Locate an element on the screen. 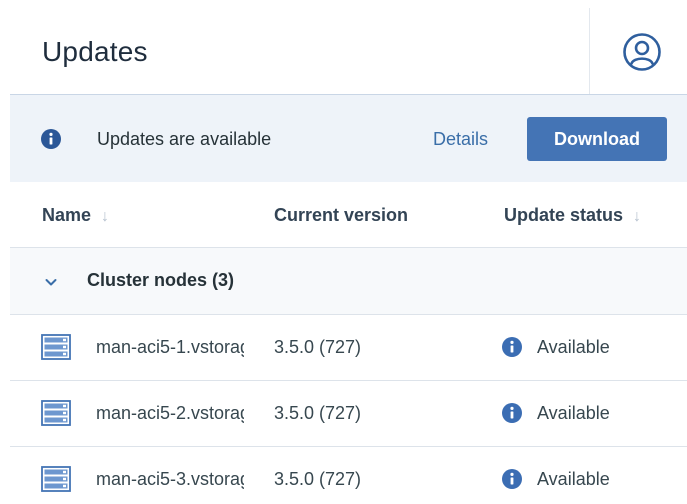  node-name: man-aci5-3.vstorage is located at coordinates (170, 479).